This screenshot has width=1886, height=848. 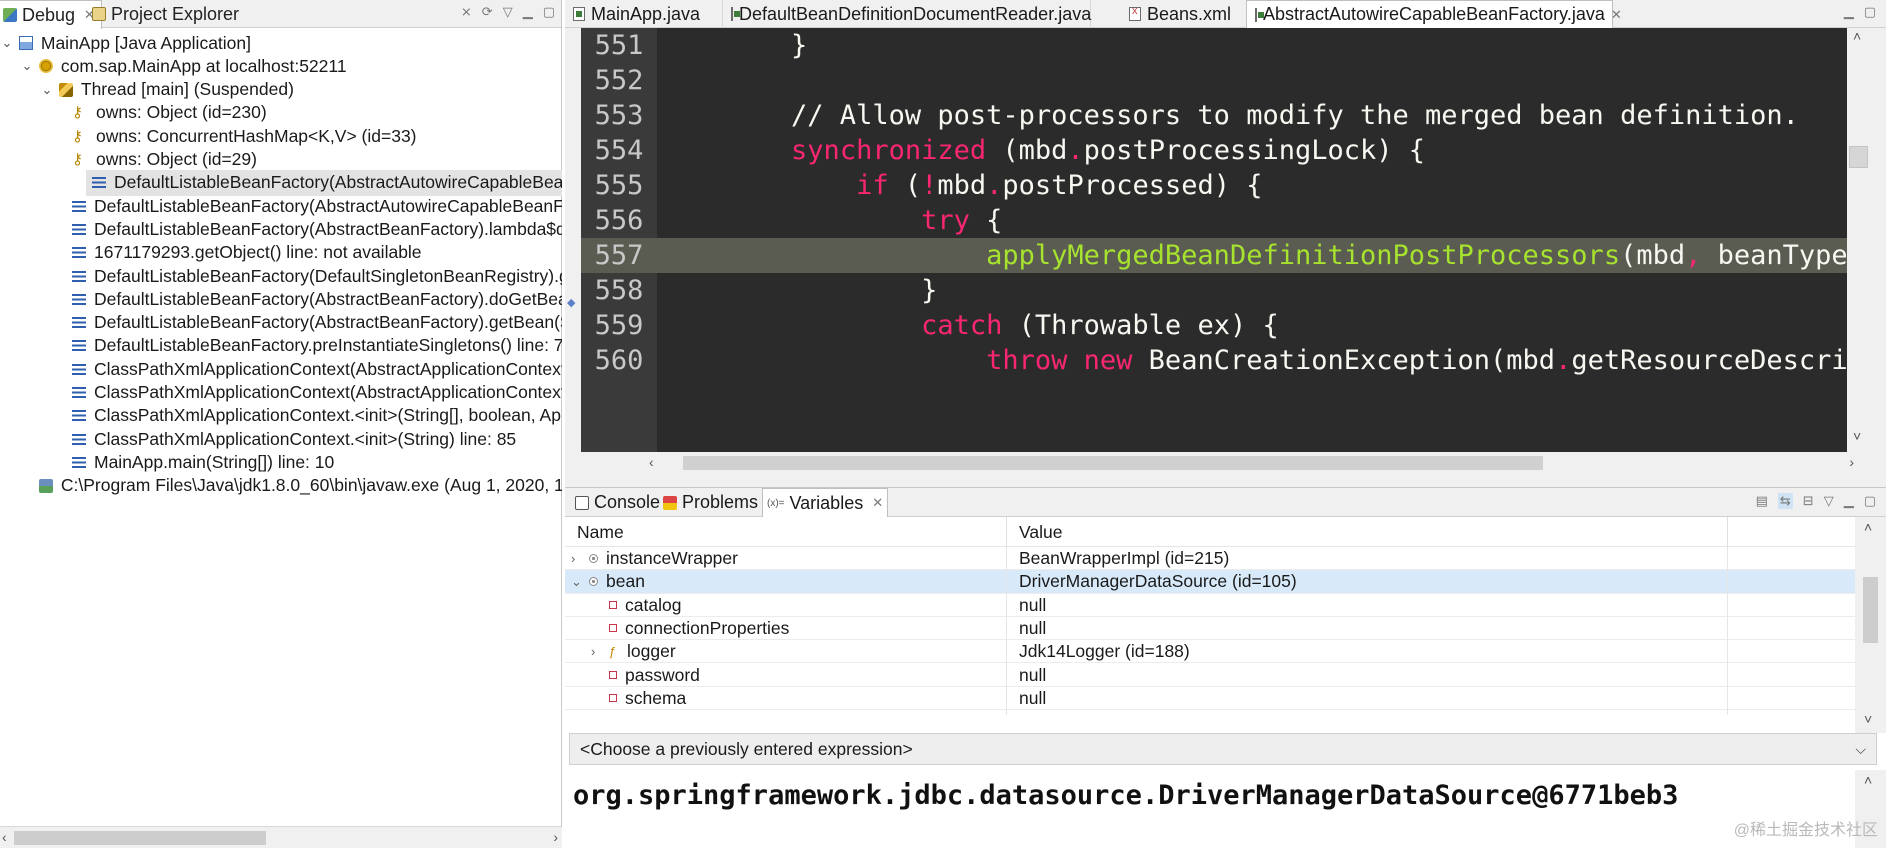 I want to click on code-line: 556 try {, so click(x=1214, y=220).